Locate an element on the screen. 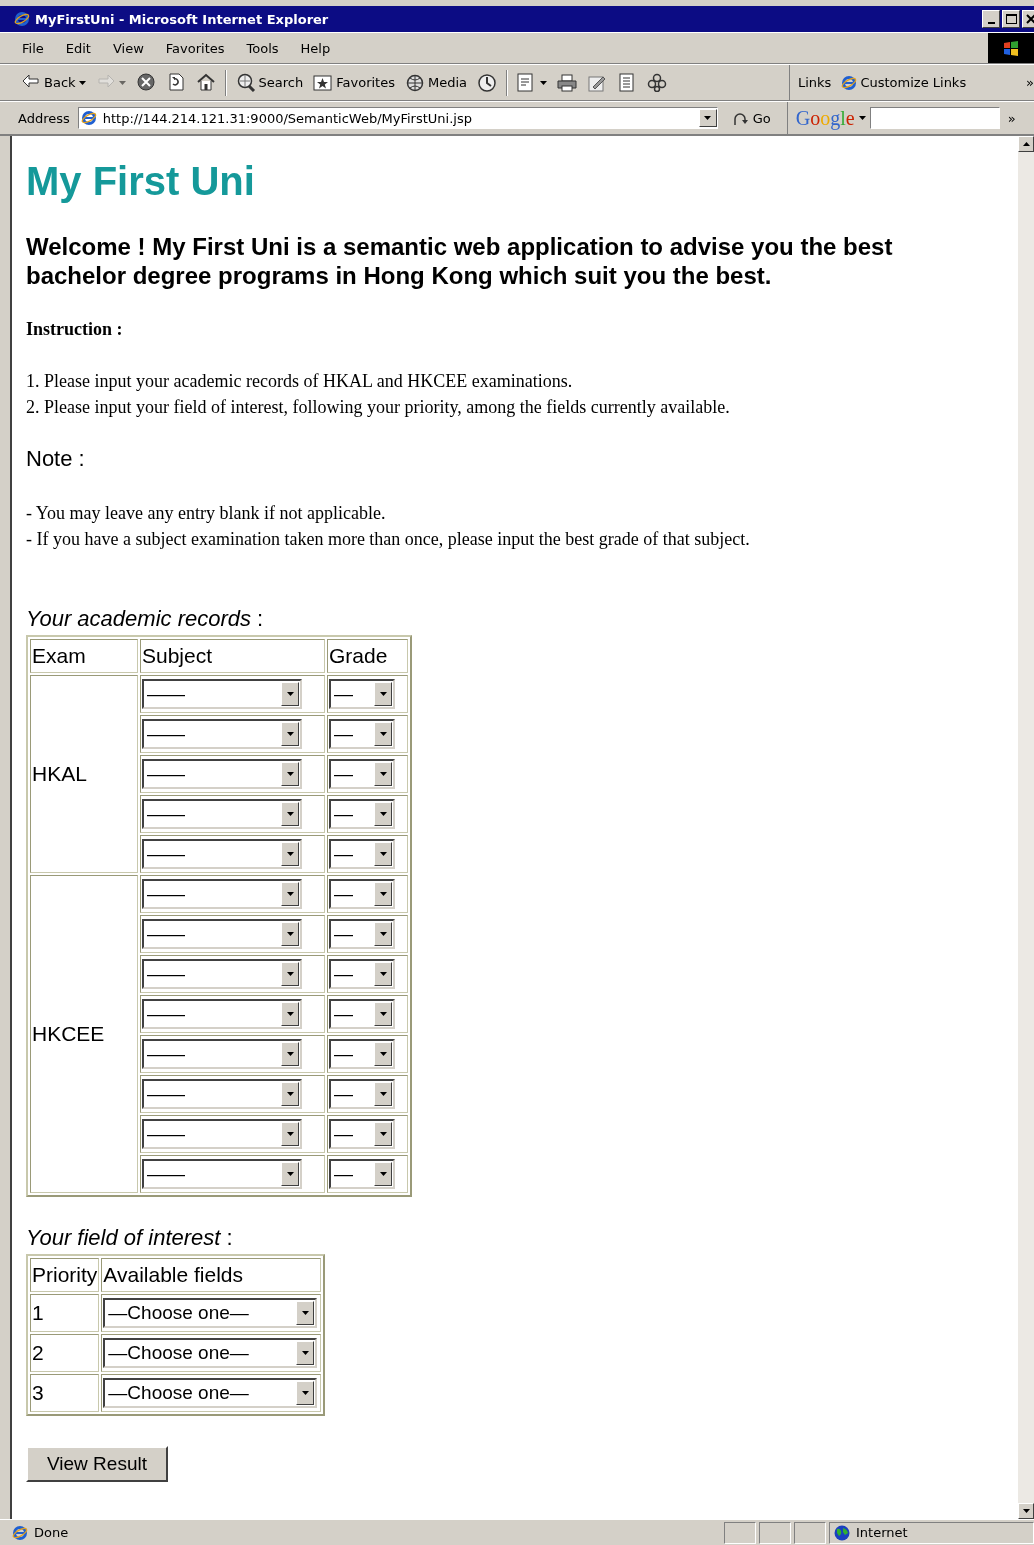  status-pane is located at coordinates (775, 1532).